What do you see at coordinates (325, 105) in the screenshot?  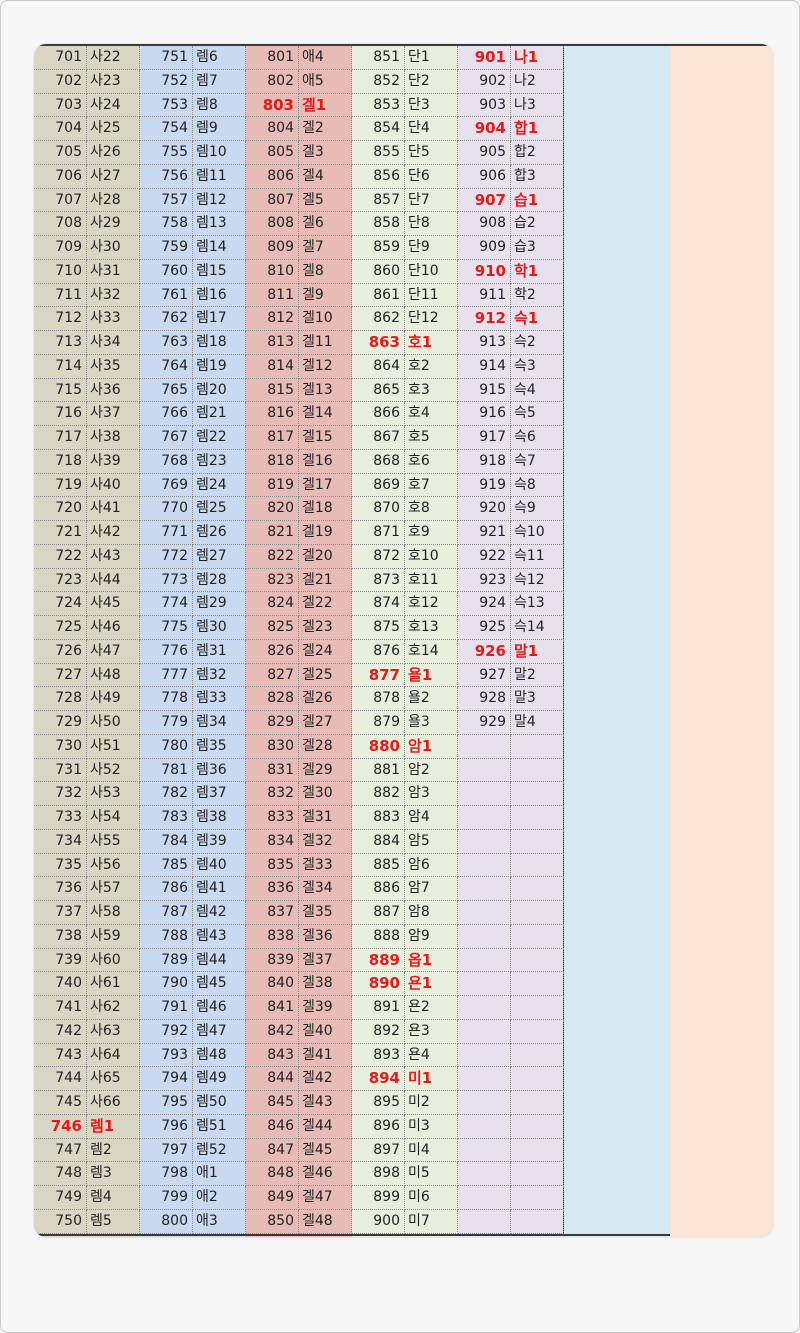 I see `cell-label: 겔1` at bounding box center [325, 105].